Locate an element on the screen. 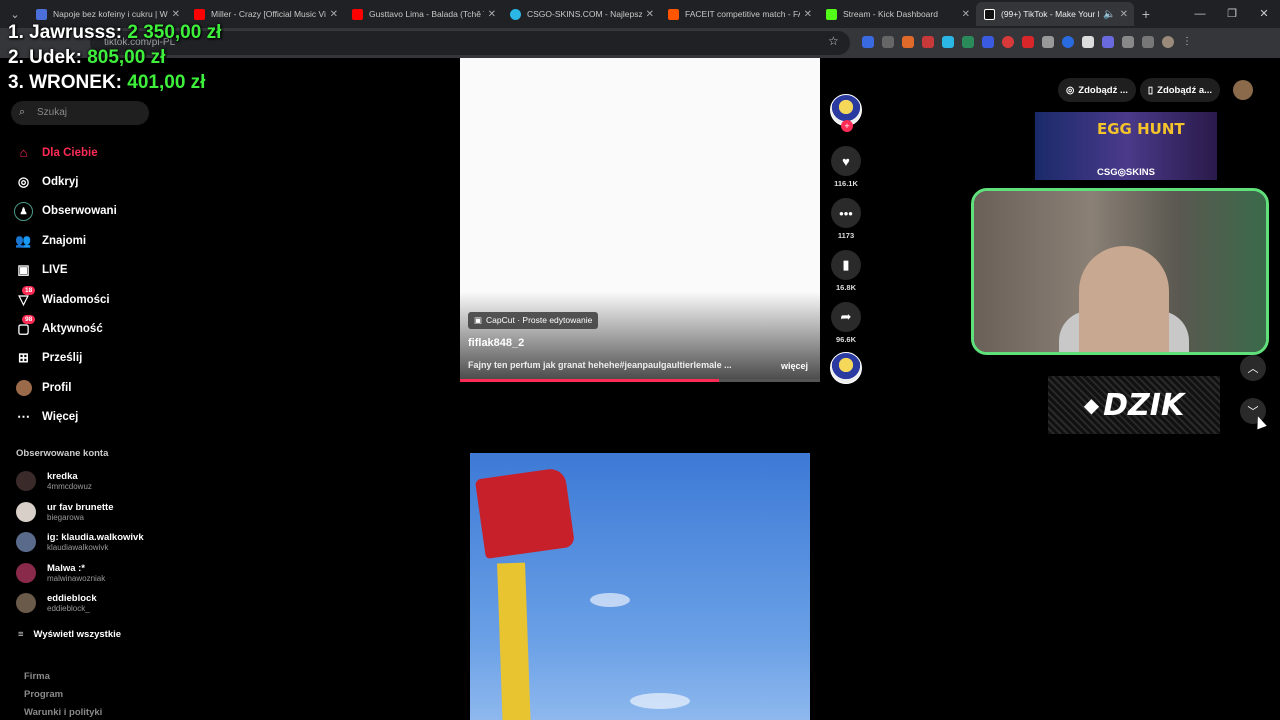 This screenshot has width=1280, height=720. save-button: ▮ 16.8K is located at coordinates (846, 271).